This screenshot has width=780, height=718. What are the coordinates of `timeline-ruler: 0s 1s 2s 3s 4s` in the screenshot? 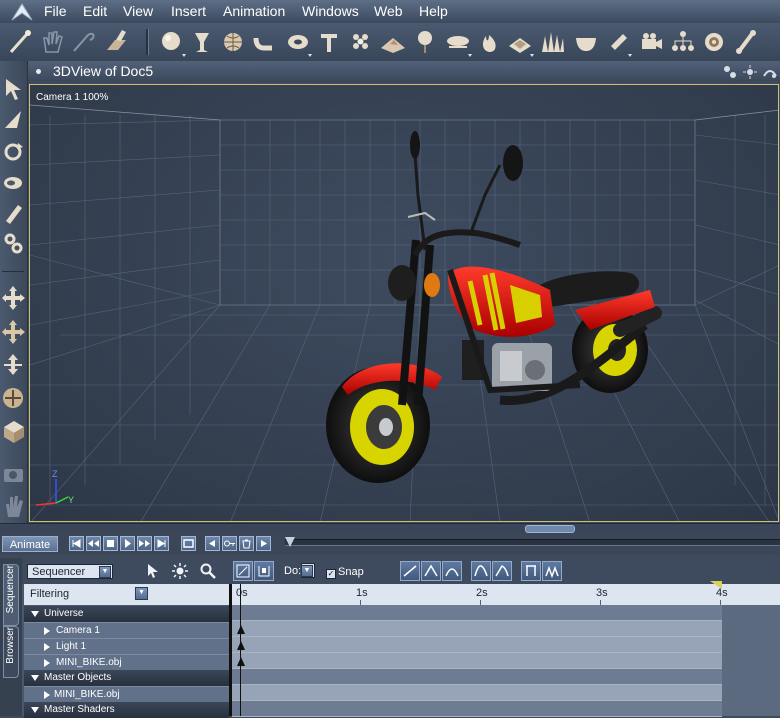 It's located at (506, 595).